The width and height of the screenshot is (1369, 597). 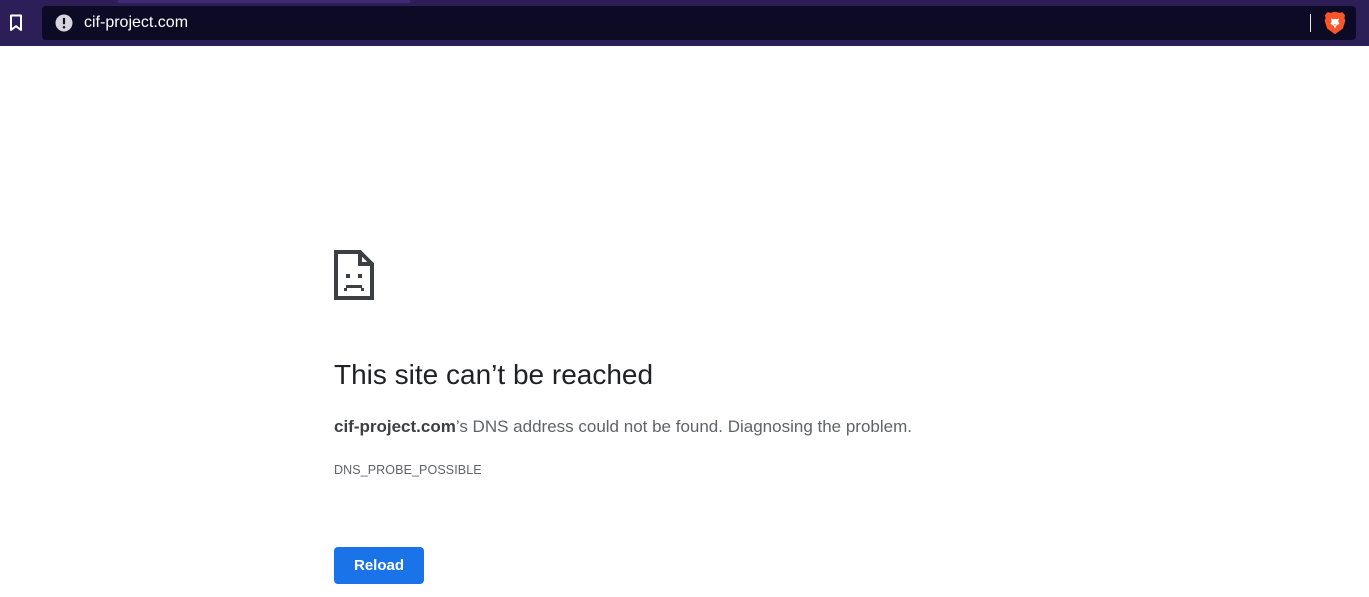 What do you see at coordinates (395, 426) in the screenshot?
I see `error-host: cif-project.com` at bounding box center [395, 426].